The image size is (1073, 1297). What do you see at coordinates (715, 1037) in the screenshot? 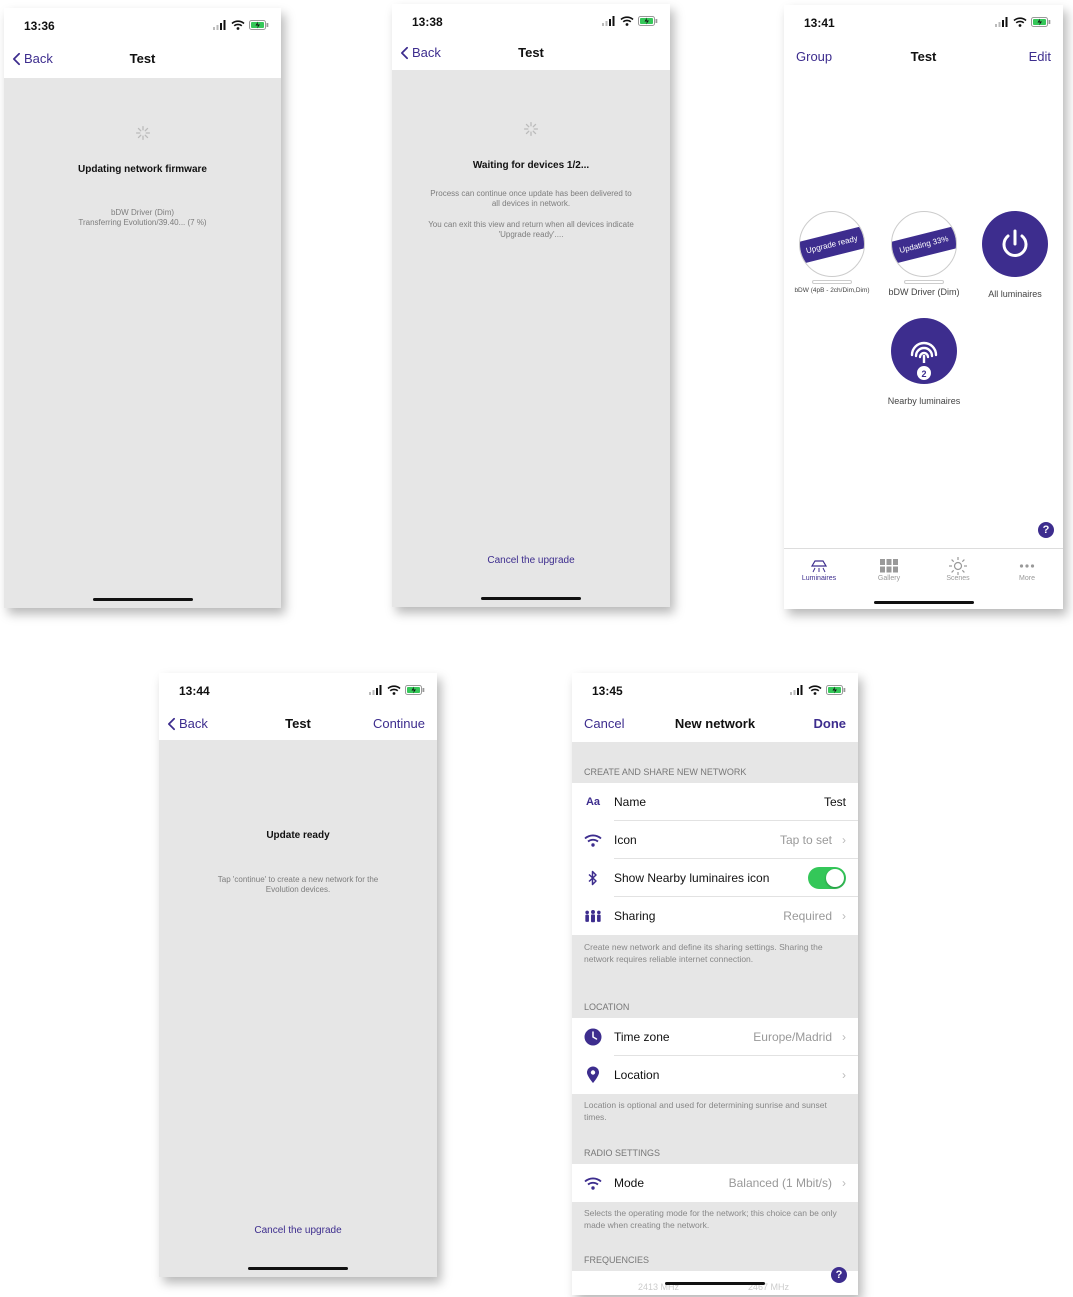
I see `time-zone-row: Time zone Europe/Madrid ›` at bounding box center [715, 1037].